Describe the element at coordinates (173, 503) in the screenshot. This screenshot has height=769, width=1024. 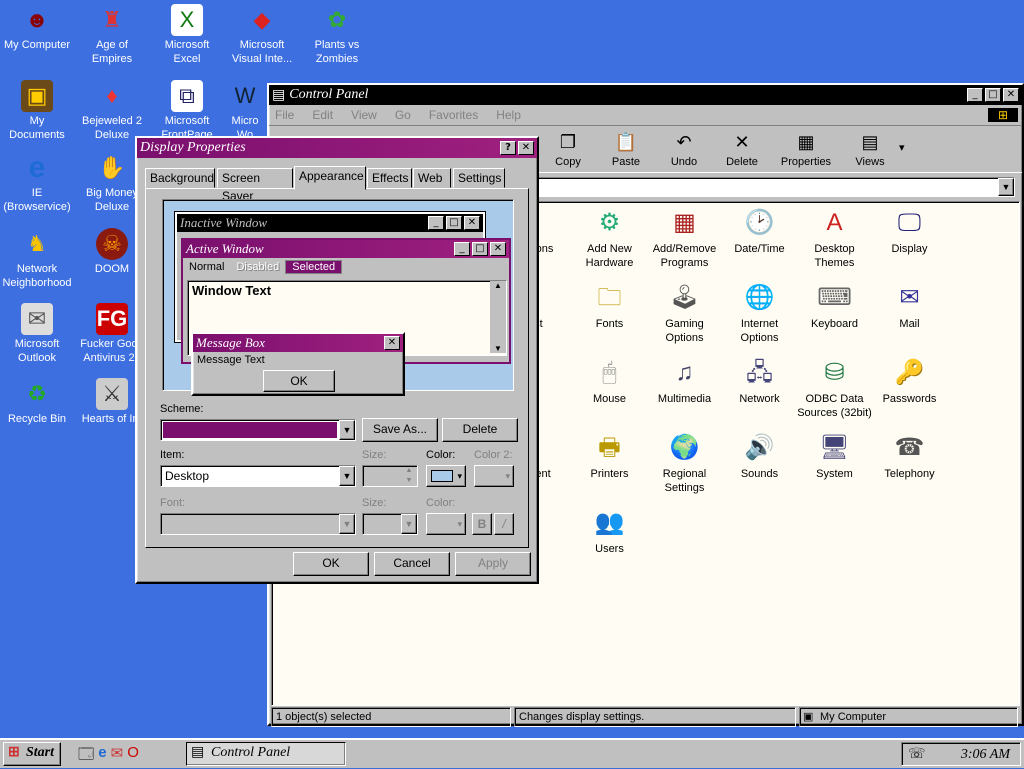
I see `font-label: Font:` at that location.